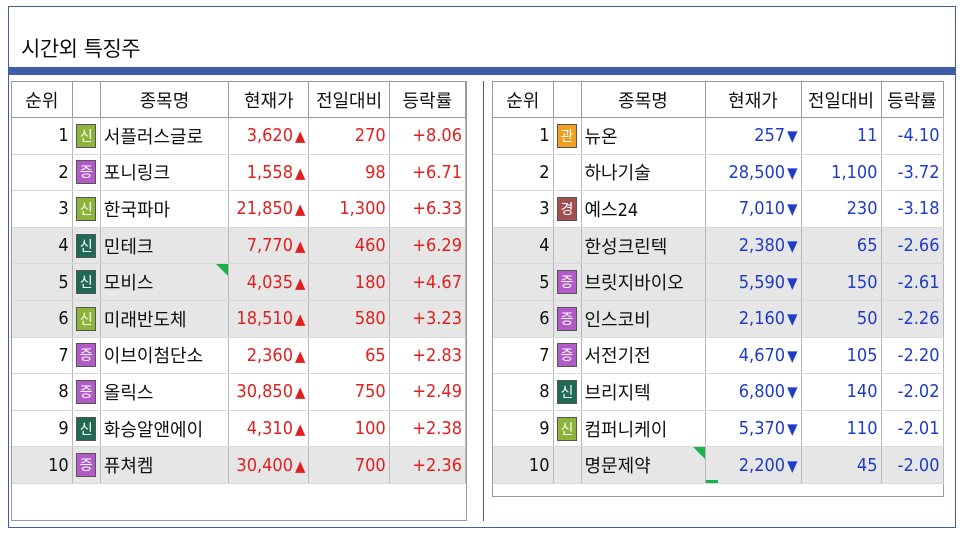 This screenshot has height=537, width=966. Describe the element at coordinates (165, 392) in the screenshot. I see `stock-name: 올릭스` at that location.